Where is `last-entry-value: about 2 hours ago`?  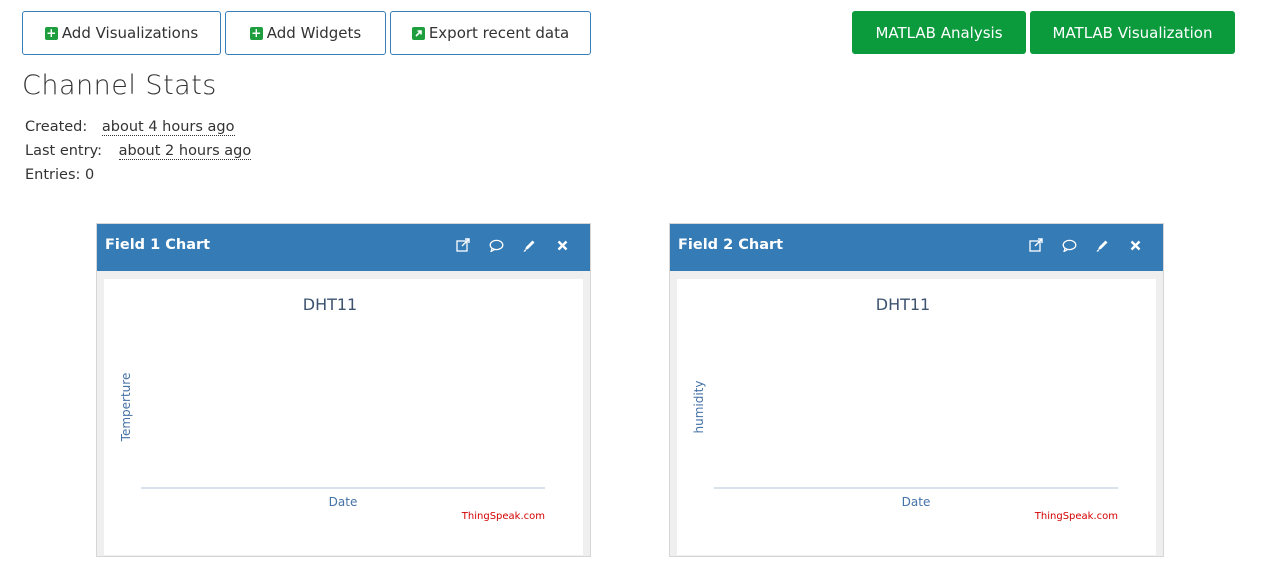
last-entry-value: about 2 hours ago is located at coordinates (185, 151).